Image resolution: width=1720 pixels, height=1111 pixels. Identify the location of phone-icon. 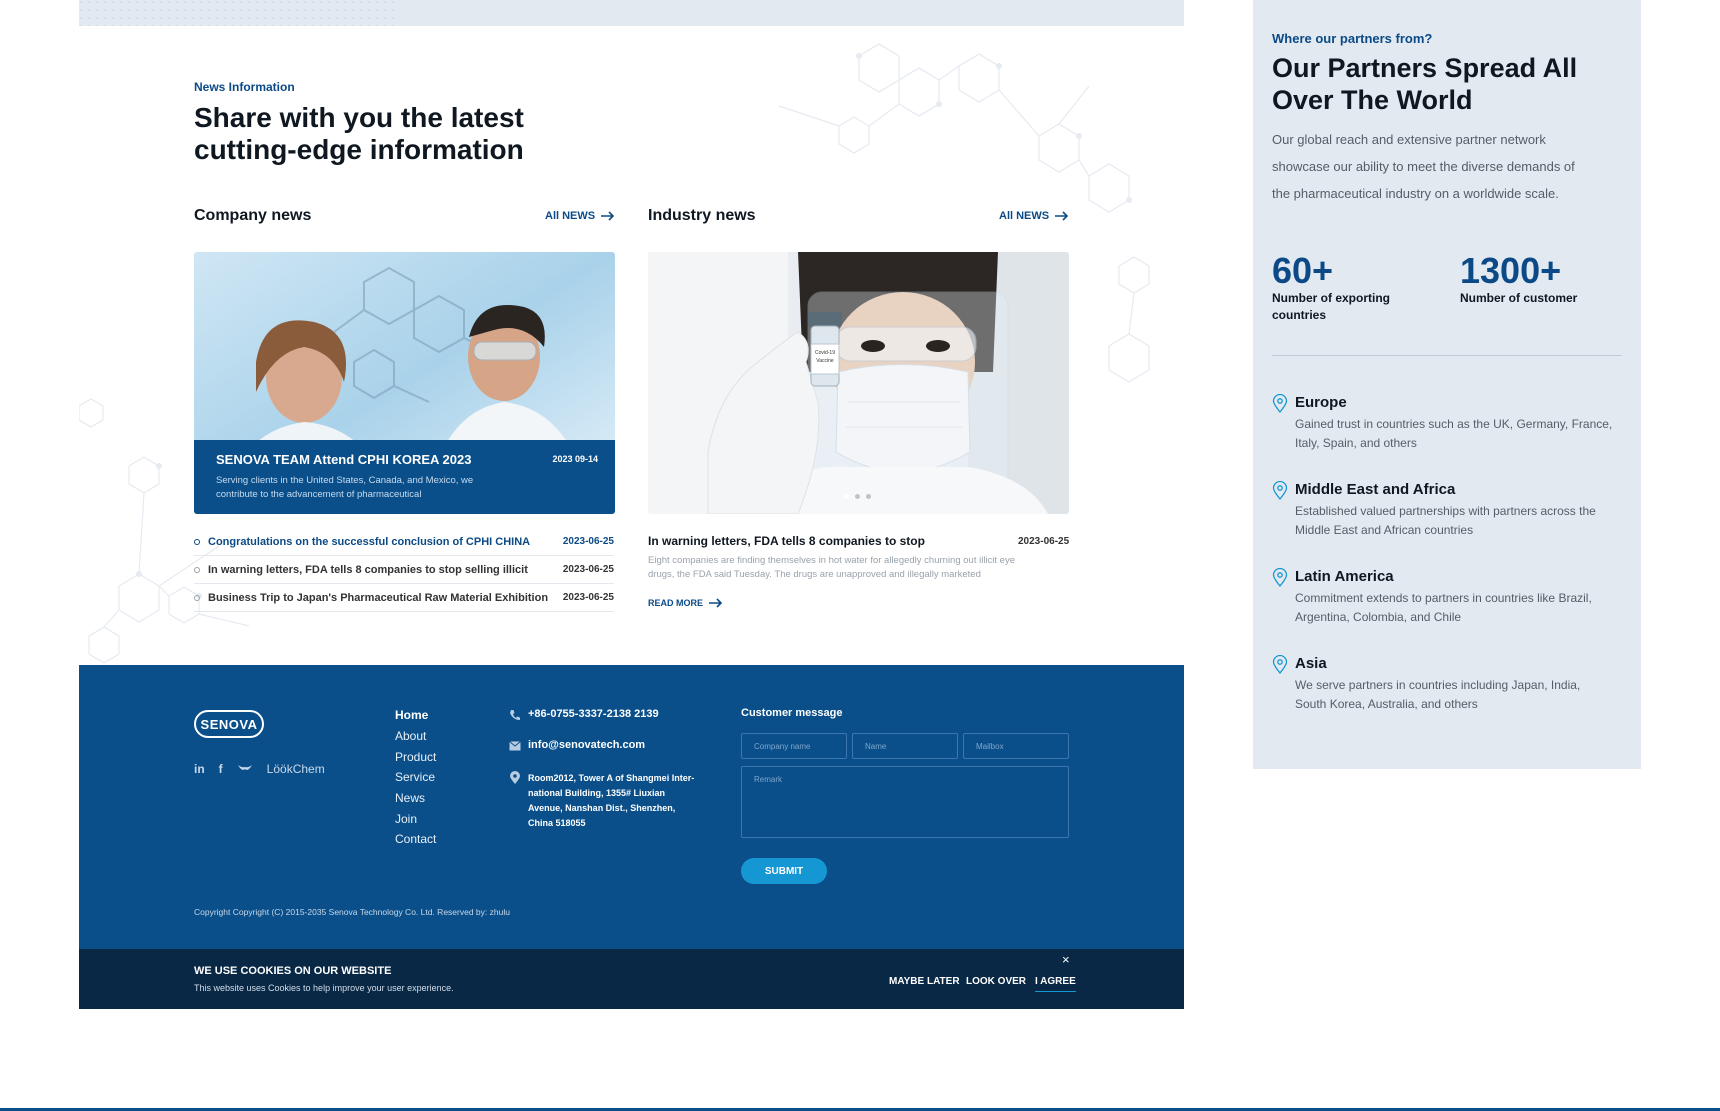
(515, 715).